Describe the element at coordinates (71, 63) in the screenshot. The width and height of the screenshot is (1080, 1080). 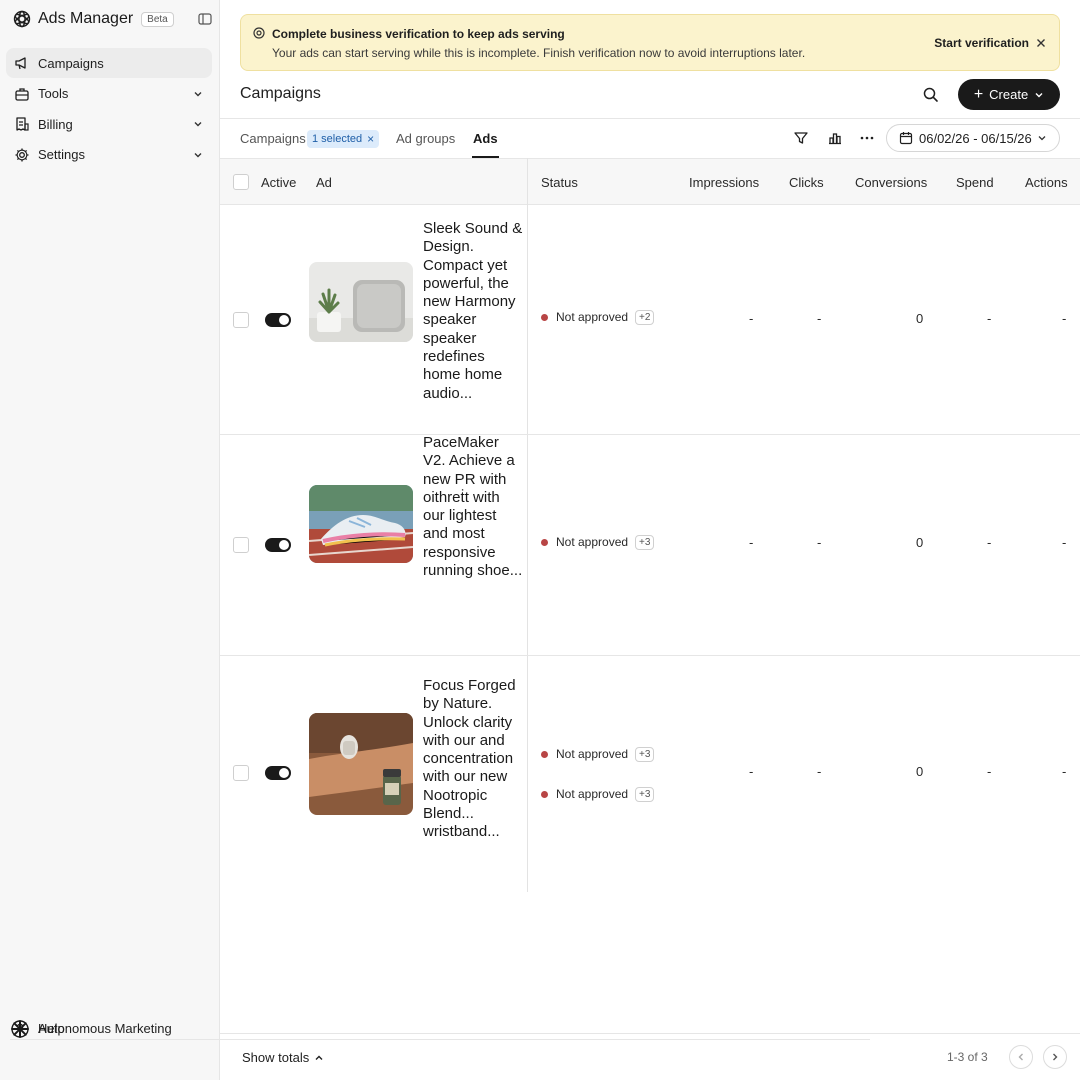
I see `sidebar-item-label: Campaigns` at that location.